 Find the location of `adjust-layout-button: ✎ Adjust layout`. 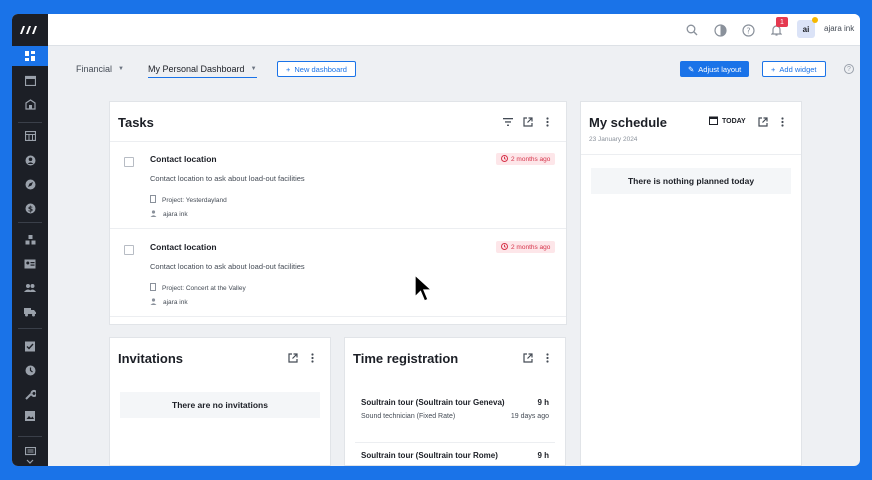

adjust-layout-button: ✎ Adjust layout is located at coordinates (715, 69).